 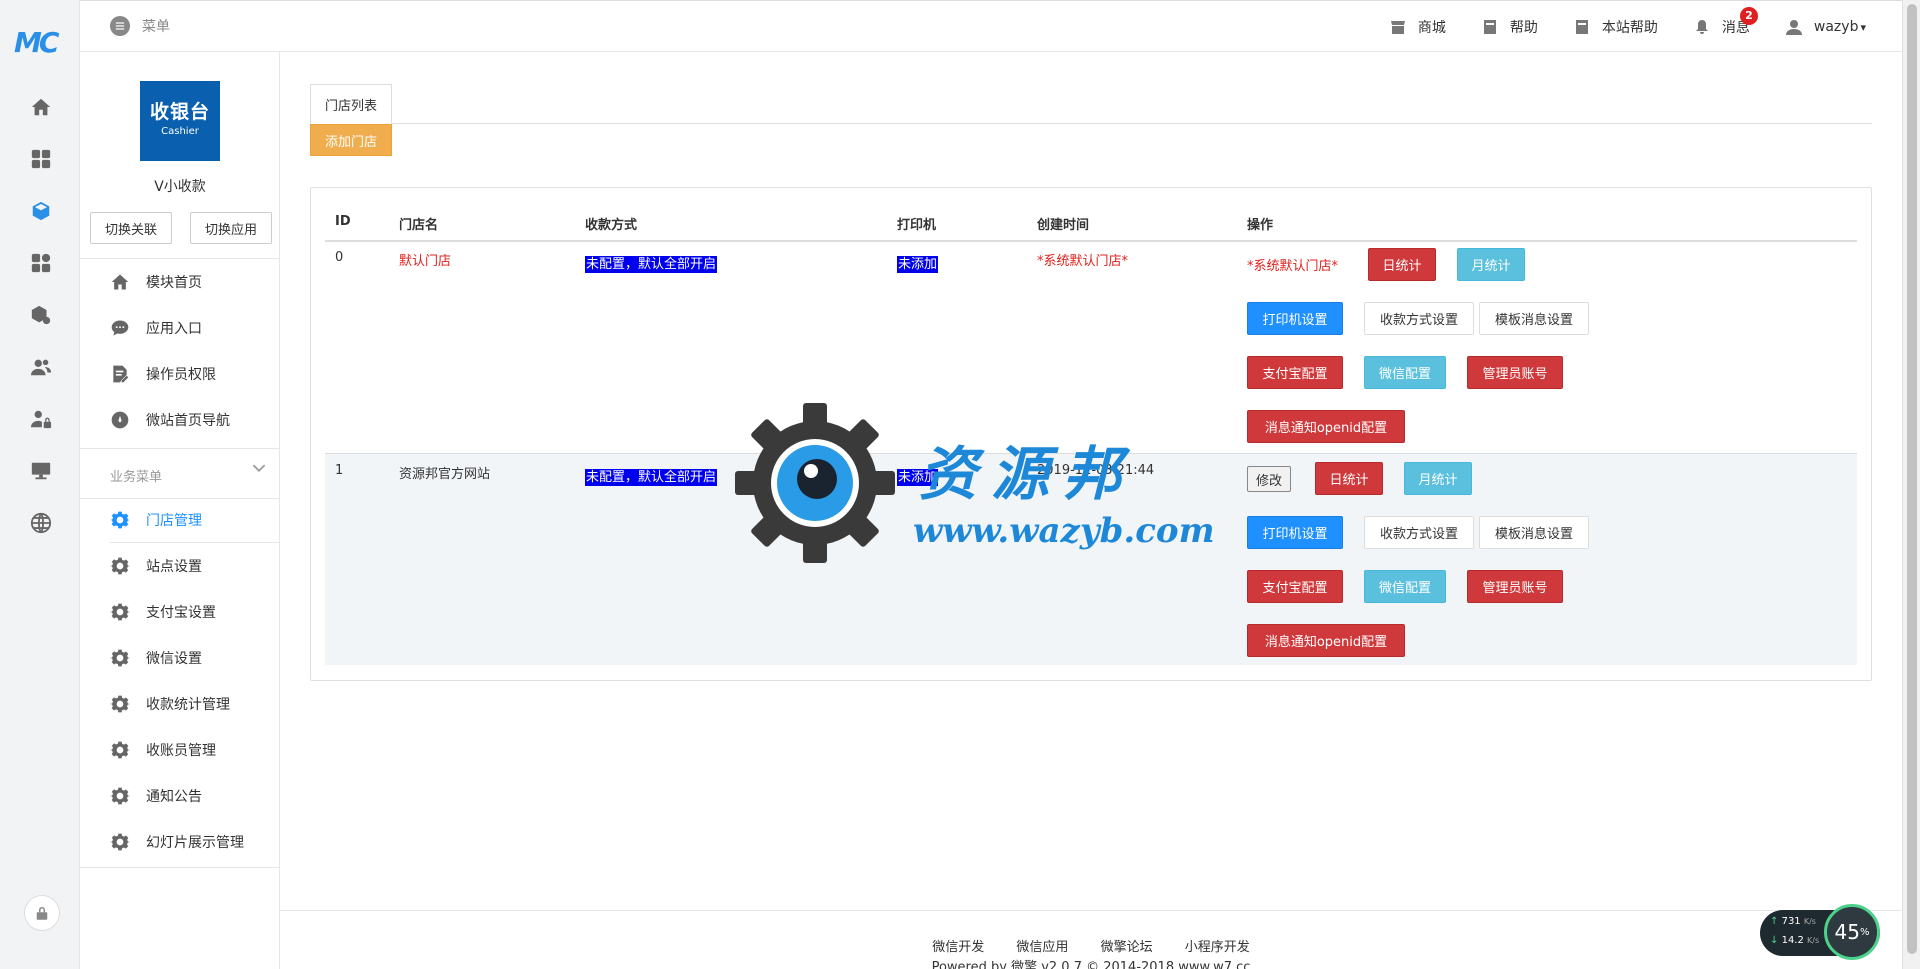 What do you see at coordinates (174, 659) in the screenshot?
I see `sidebar-item-label: 微信设置` at bounding box center [174, 659].